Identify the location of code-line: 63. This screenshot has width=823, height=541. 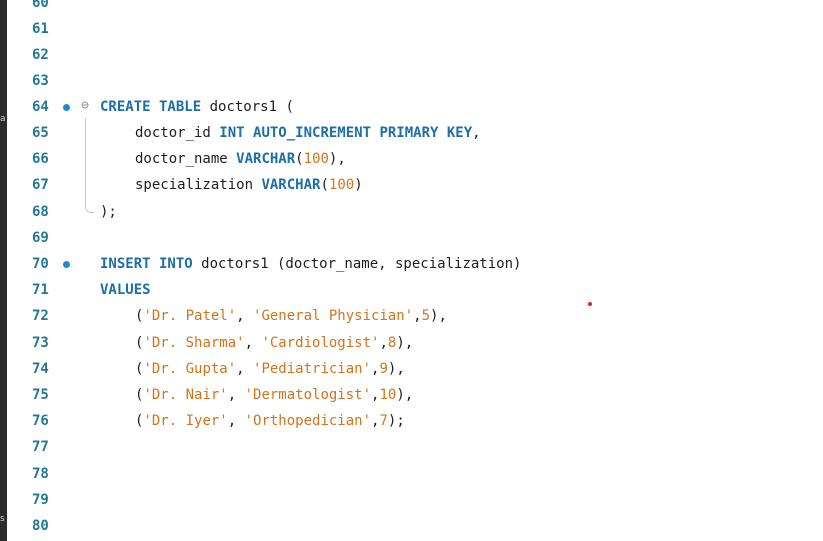
(415, 81).